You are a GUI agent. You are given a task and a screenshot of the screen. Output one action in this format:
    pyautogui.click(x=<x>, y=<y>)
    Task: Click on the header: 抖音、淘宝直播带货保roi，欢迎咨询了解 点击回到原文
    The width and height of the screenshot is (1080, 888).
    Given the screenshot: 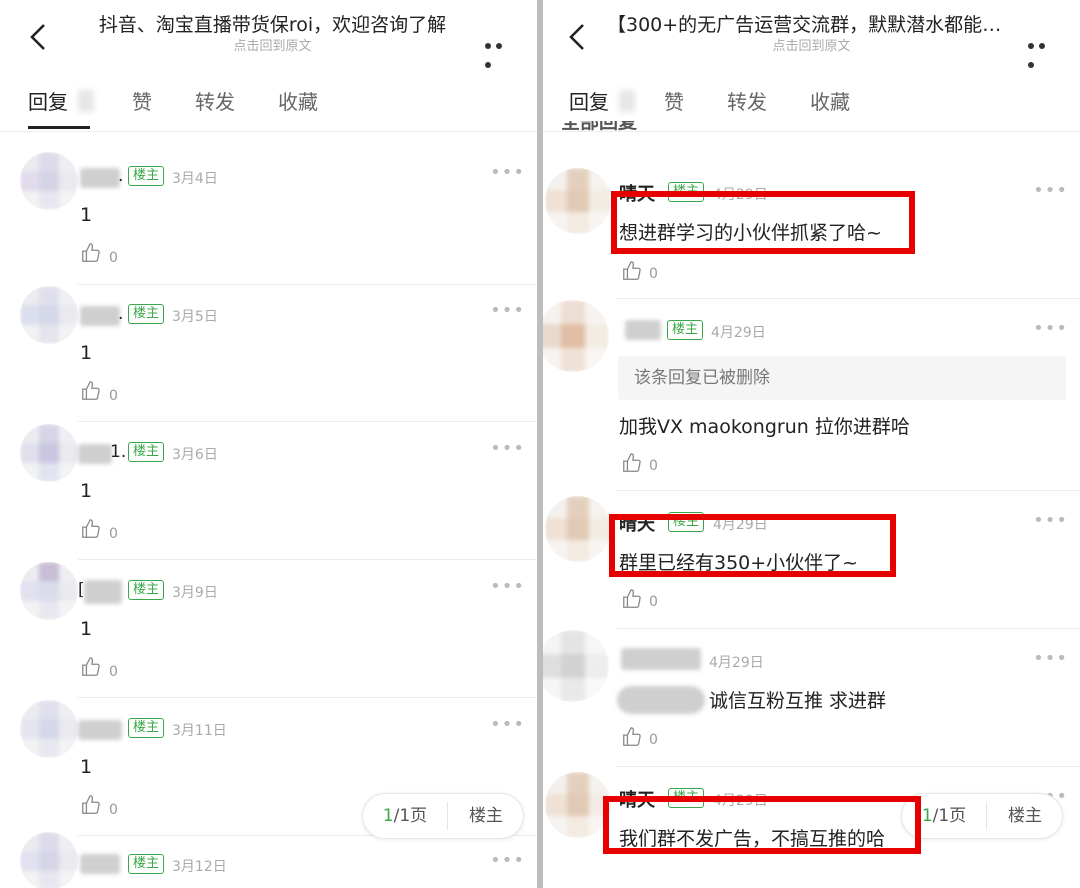 What is the action you would take?
    pyautogui.click(x=268, y=34)
    